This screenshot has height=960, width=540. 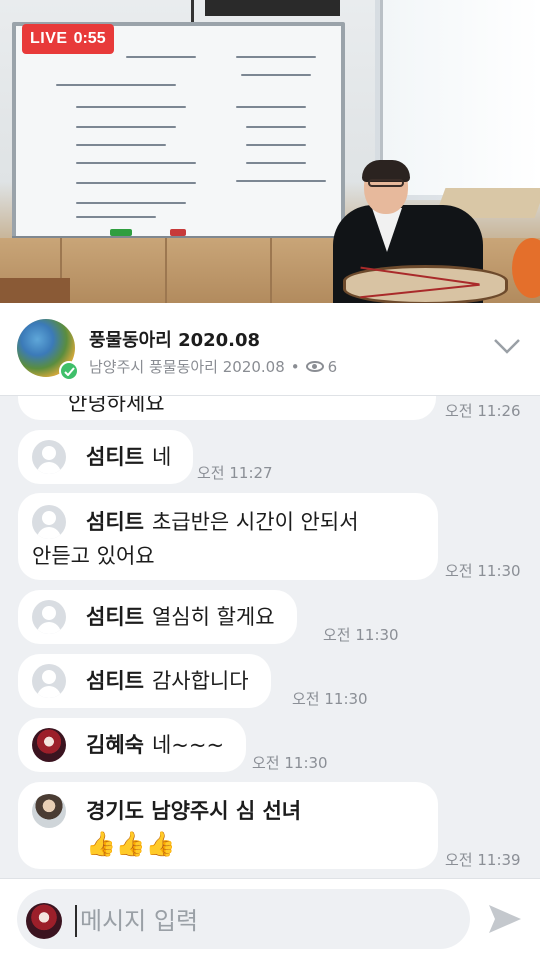 I want to click on message-text: 김혜숙 네~~~, so click(x=155, y=745).